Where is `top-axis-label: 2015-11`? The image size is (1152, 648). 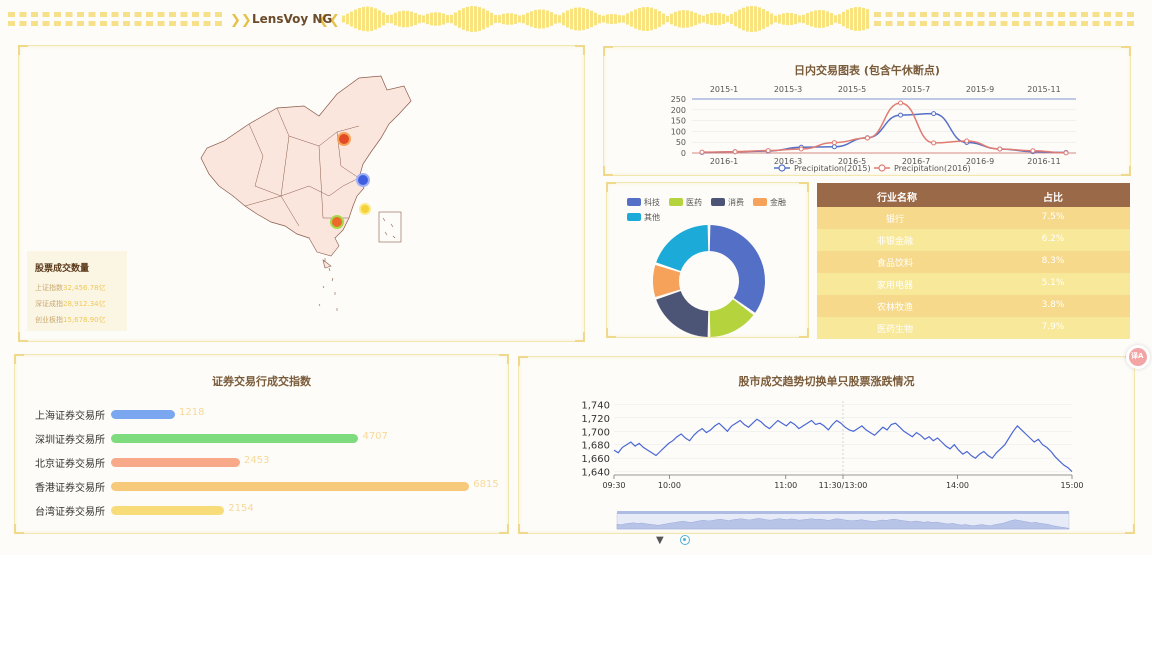 top-axis-label: 2015-11 is located at coordinates (1043, 89).